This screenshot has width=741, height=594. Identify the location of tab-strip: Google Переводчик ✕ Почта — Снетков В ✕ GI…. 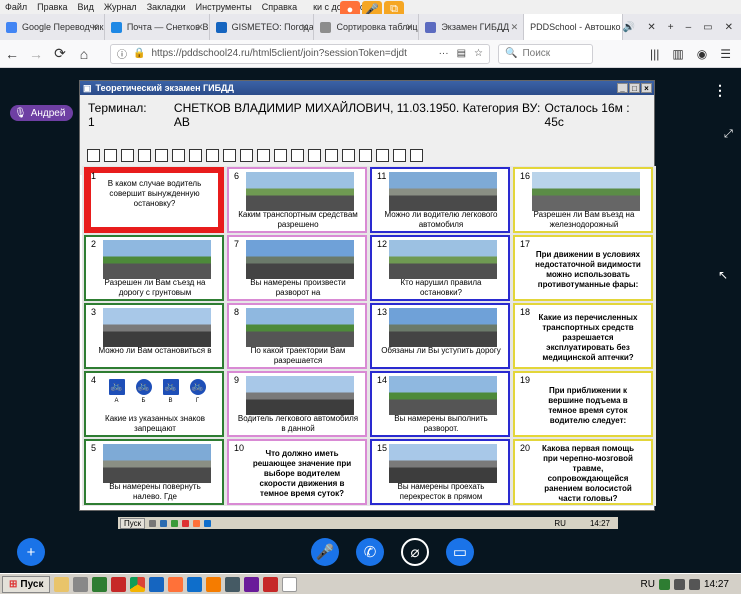
(370, 27).